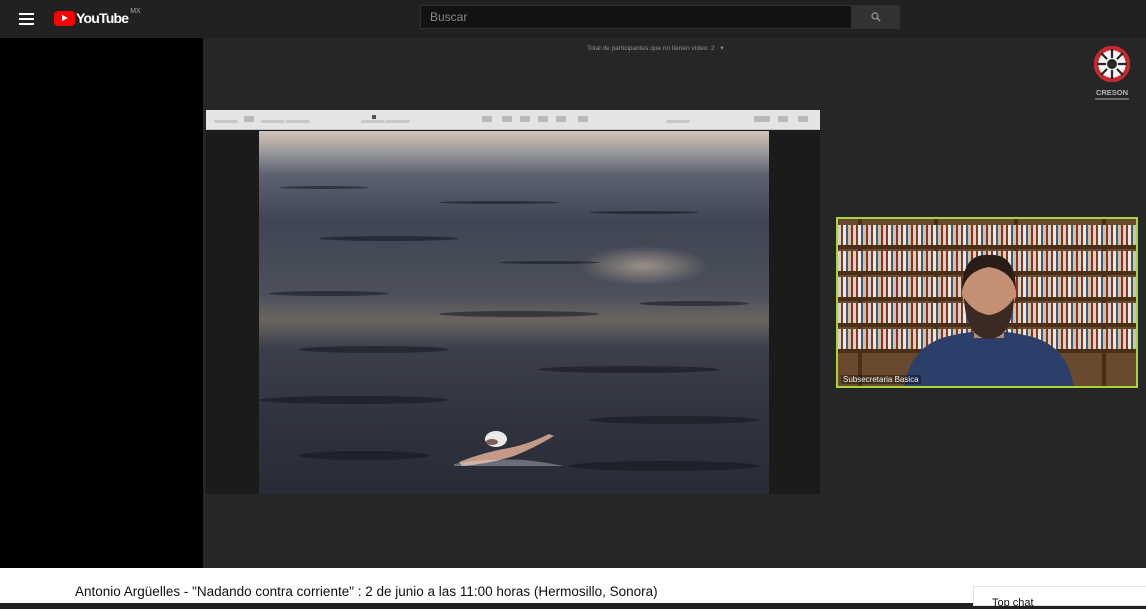 The width and height of the screenshot is (1146, 609). I want to click on logo-text: YouTube, so click(102, 18).